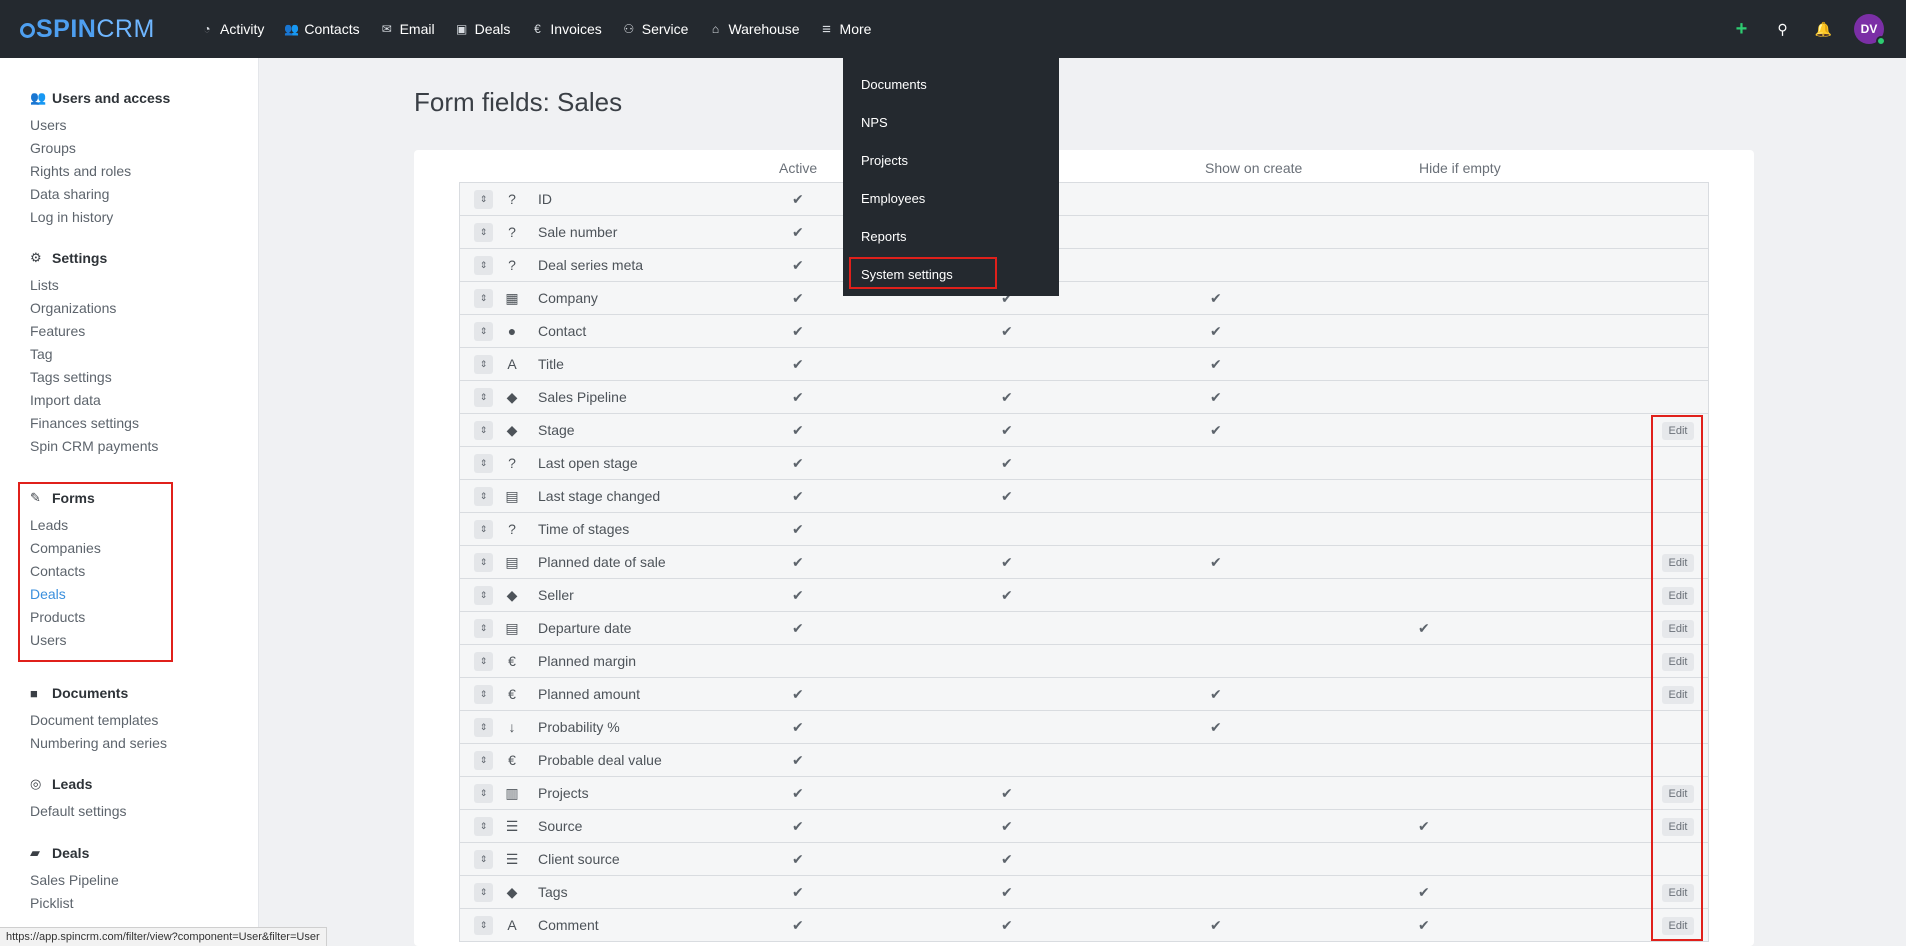 The height and width of the screenshot is (946, 1906). What do you see at coordinates (565, 29) in the screenshot?
I see `nav-item-invoices: € Invoices` at bounding box center [565, 29].